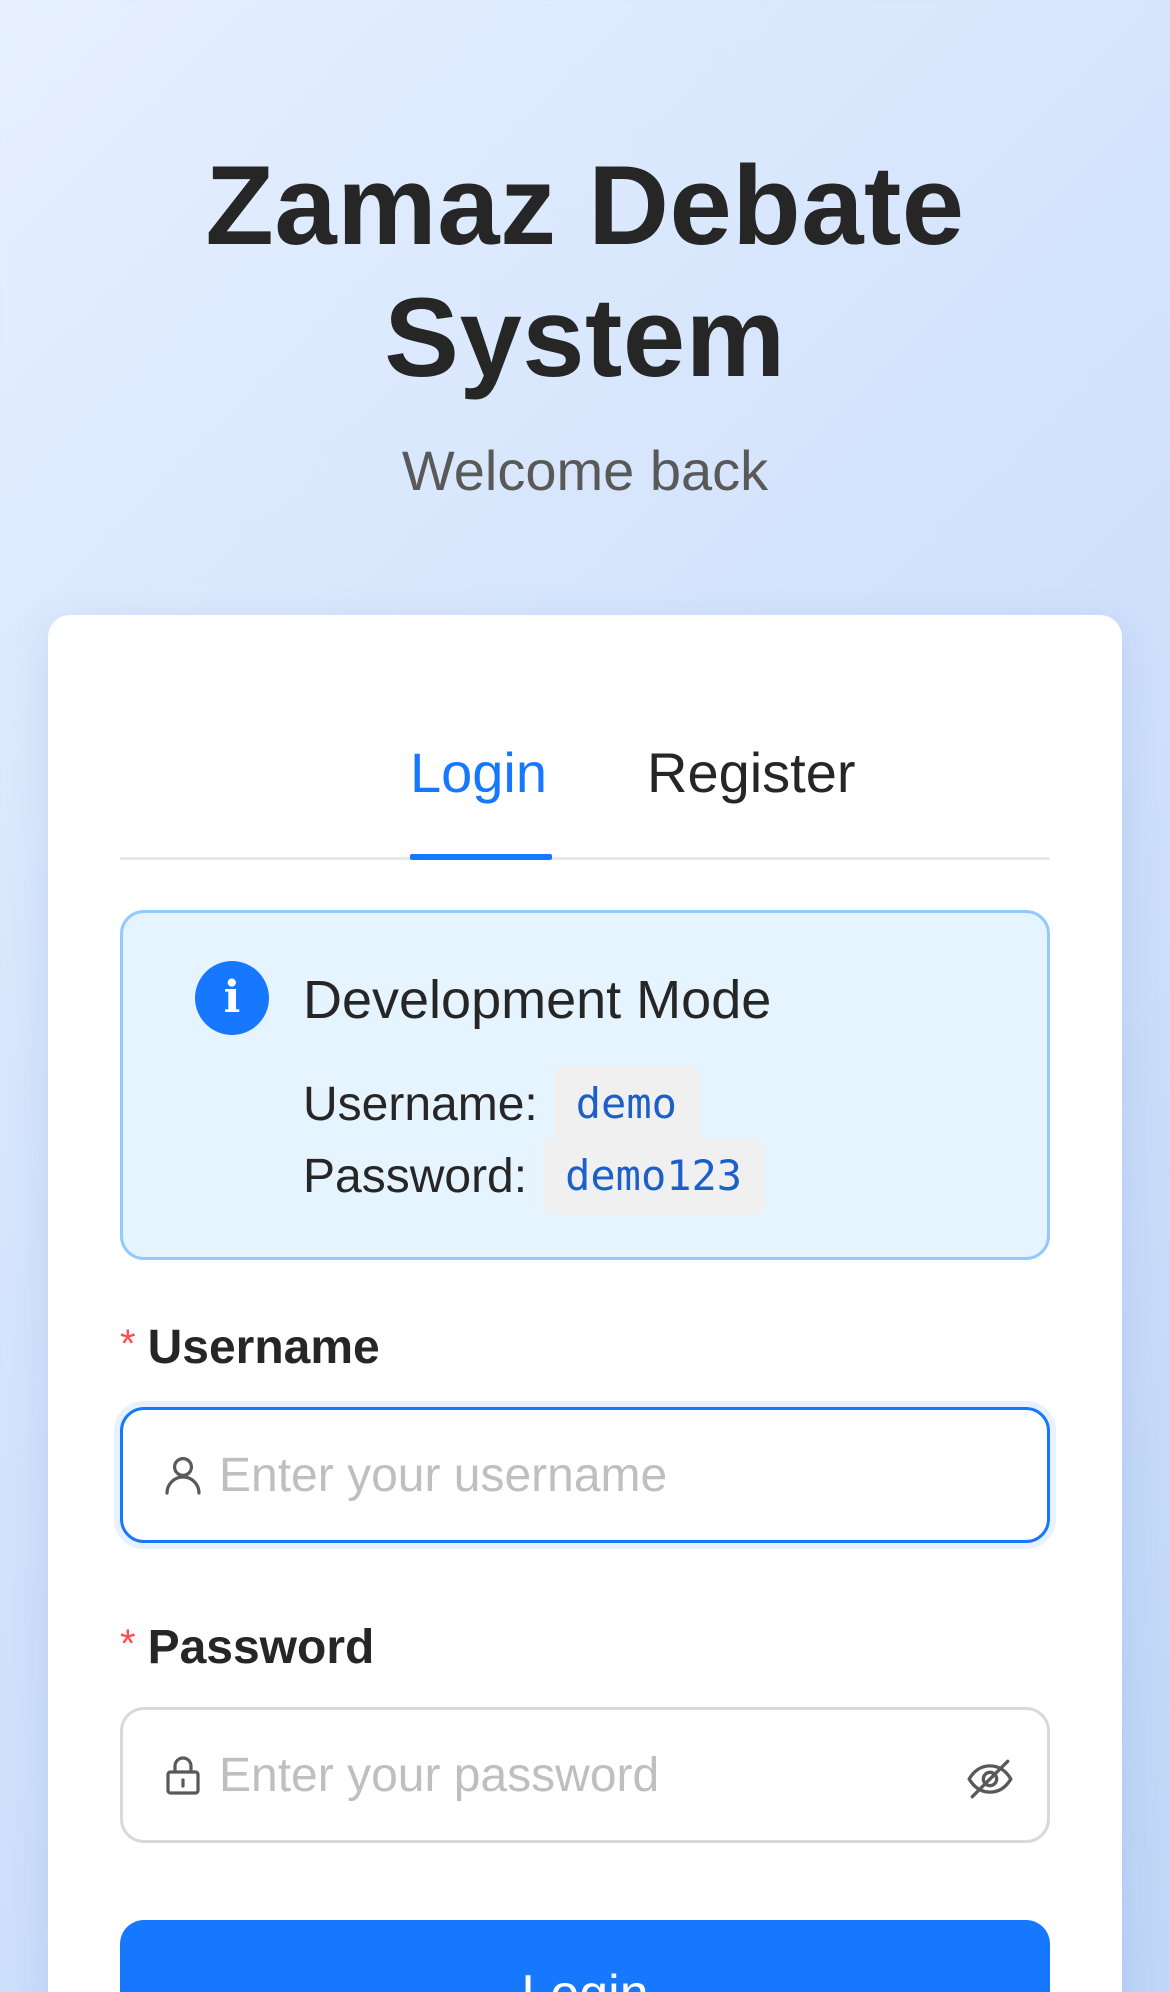 The image size is (1170, 1992). I want to click on username-field, so click(585, 1475).